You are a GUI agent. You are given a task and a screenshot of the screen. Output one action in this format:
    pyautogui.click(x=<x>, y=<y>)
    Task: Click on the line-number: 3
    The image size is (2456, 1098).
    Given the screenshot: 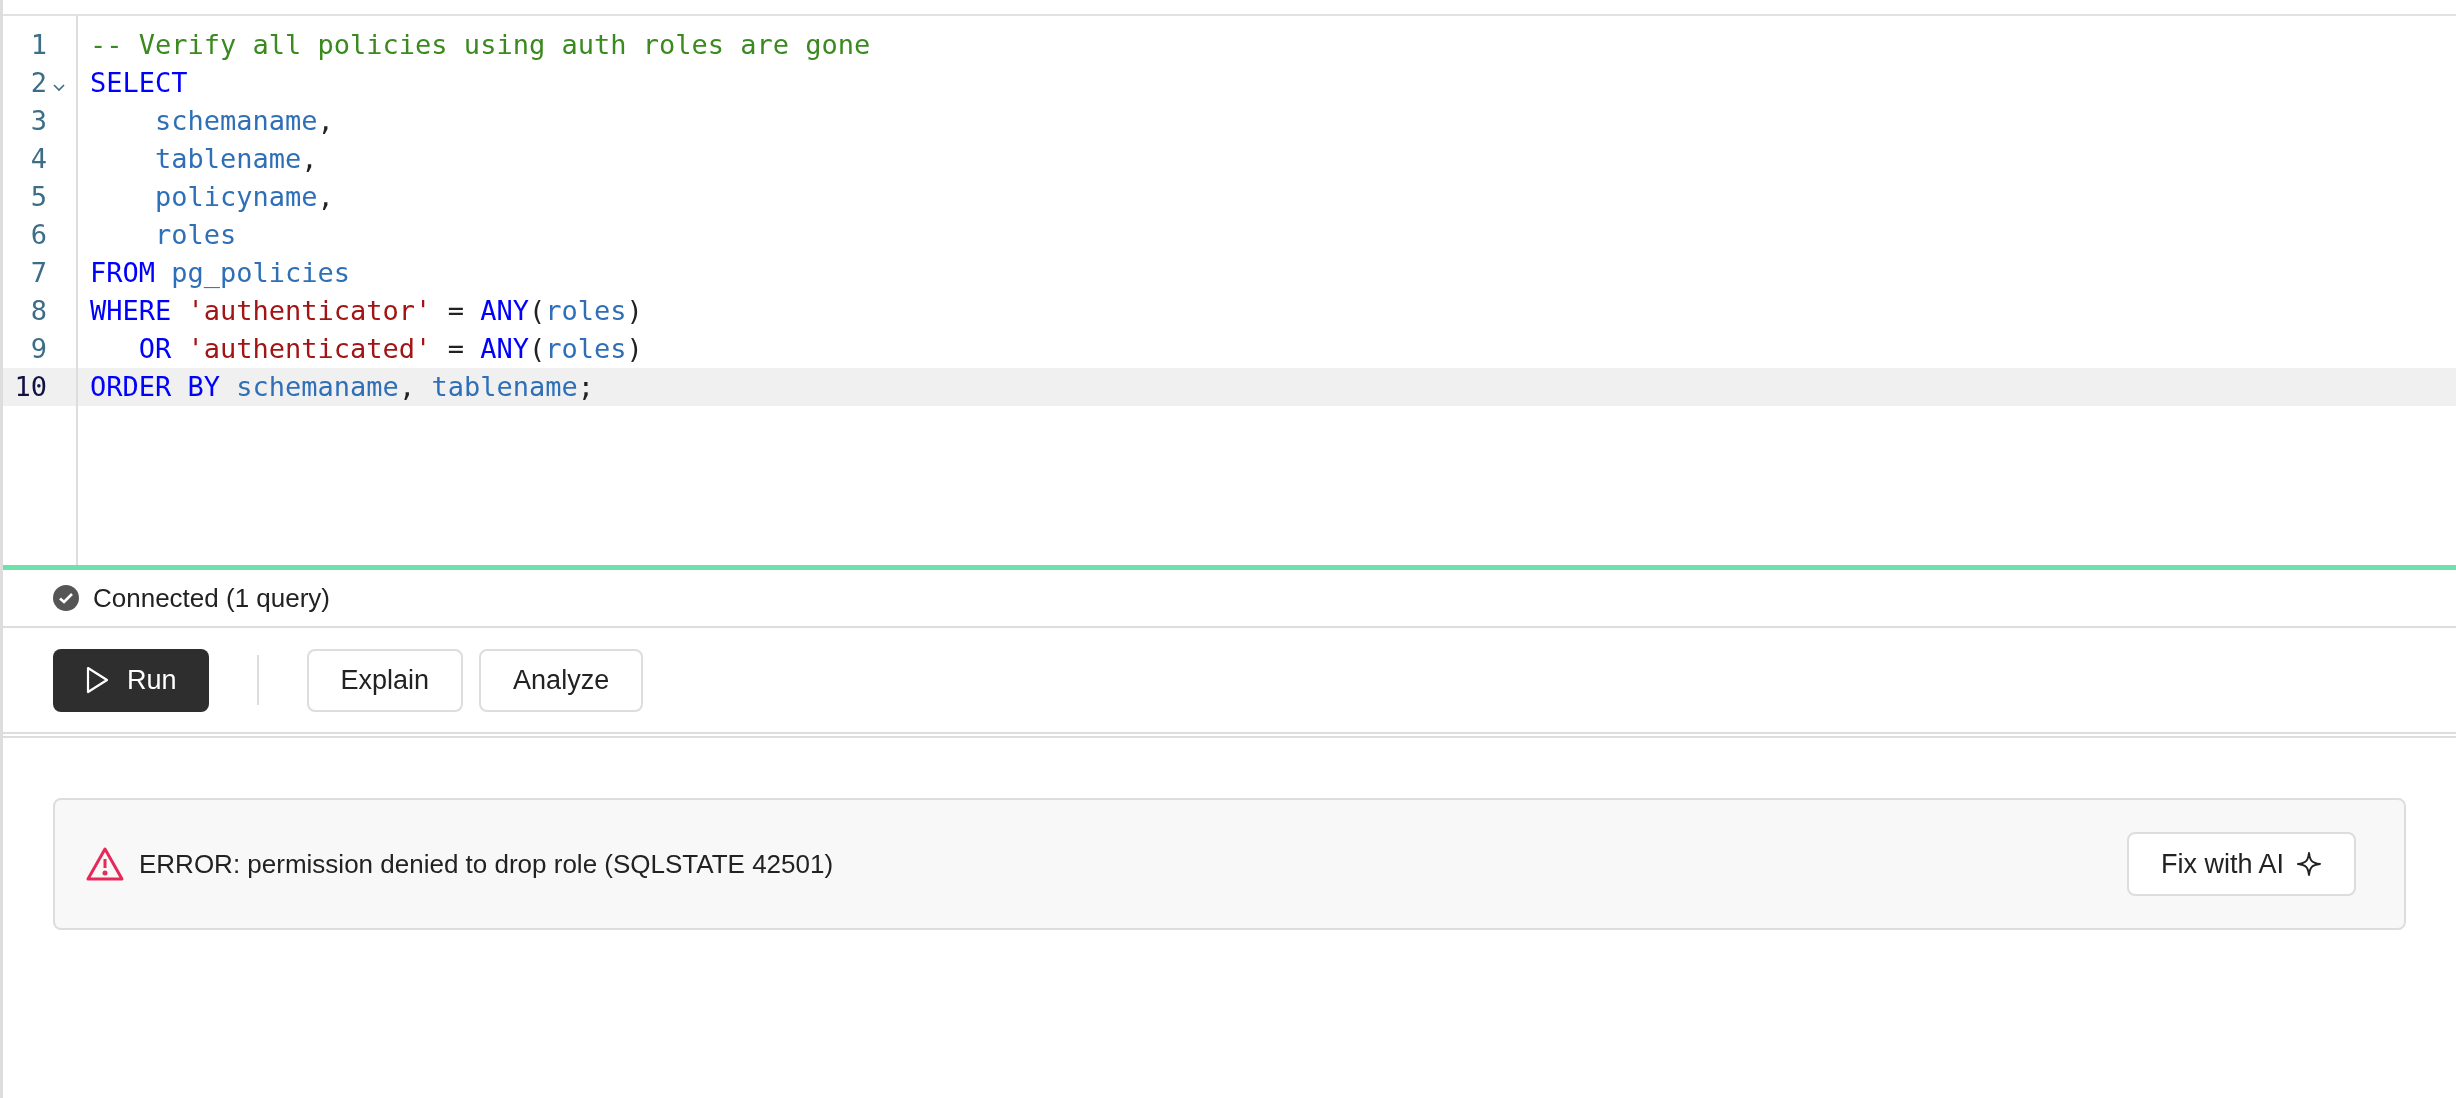 What is the action you would take?
    pyautogui.click(x=38, y=120)
    